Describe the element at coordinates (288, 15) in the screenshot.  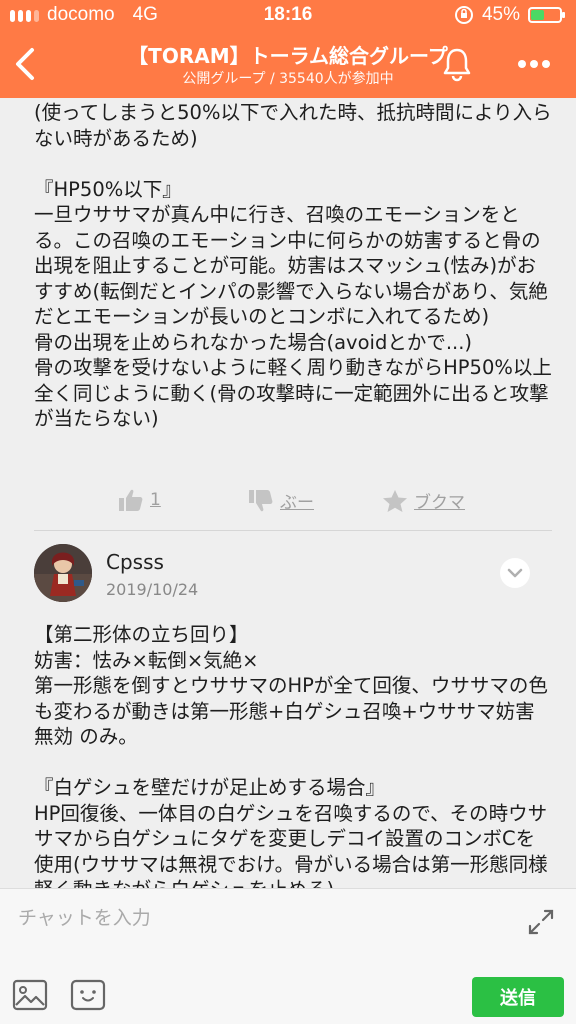
I see `status-bar: docomo 4G 18:16 45%` at that location.